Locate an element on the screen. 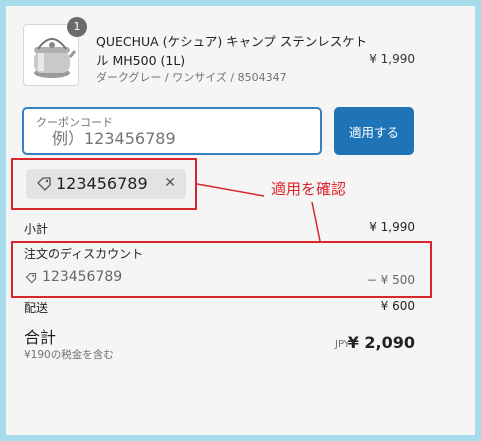 The width and height of the screenshot is (481, 441). total-label: 合計 is located at coordinates (40, 337).